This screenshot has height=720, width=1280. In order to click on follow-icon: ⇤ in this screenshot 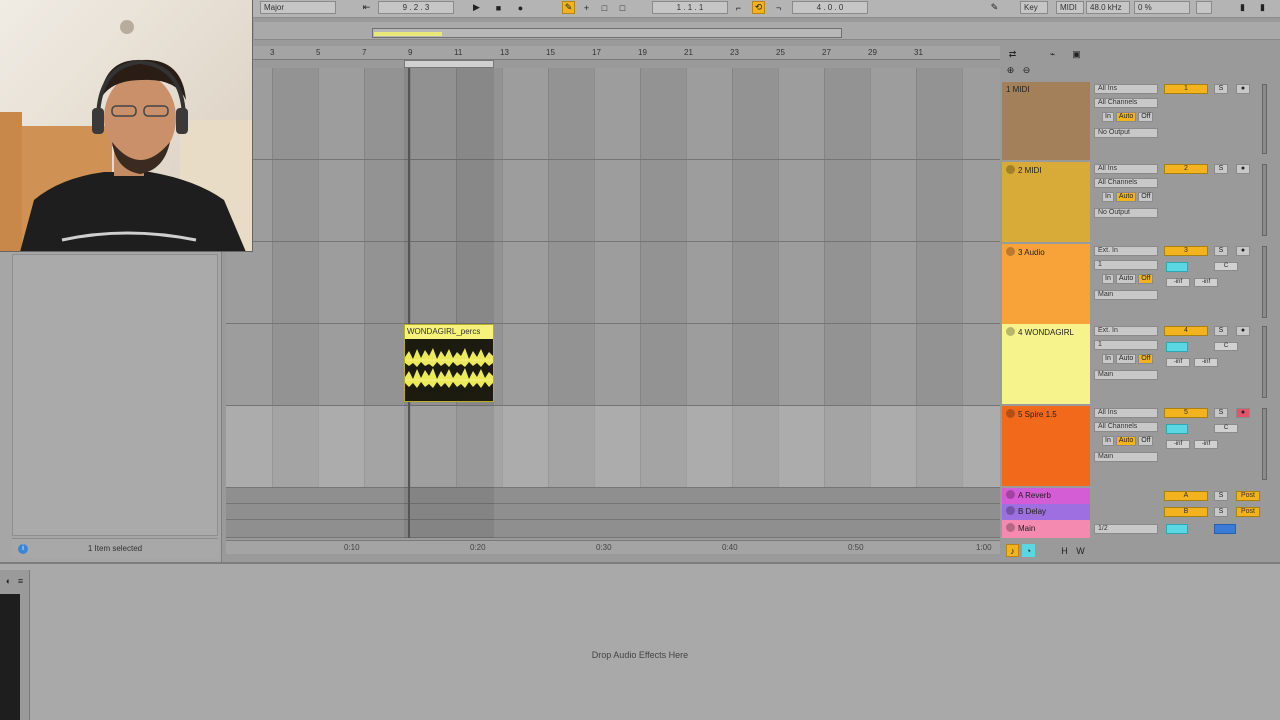, I will do `click(366, 7)`.